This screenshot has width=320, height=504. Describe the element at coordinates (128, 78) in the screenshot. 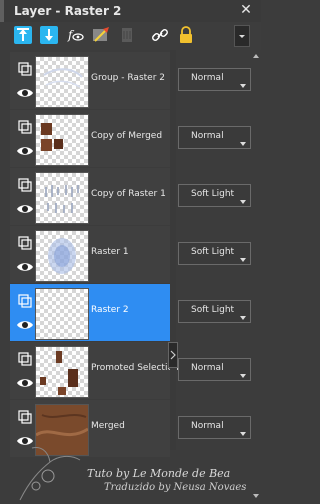

I see `layer-name: Group - Raster 2` at that location.